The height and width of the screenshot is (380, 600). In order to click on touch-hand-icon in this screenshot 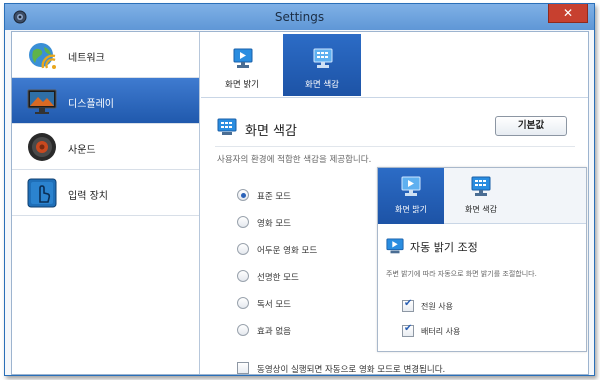, I will do `click(42, 193)`.